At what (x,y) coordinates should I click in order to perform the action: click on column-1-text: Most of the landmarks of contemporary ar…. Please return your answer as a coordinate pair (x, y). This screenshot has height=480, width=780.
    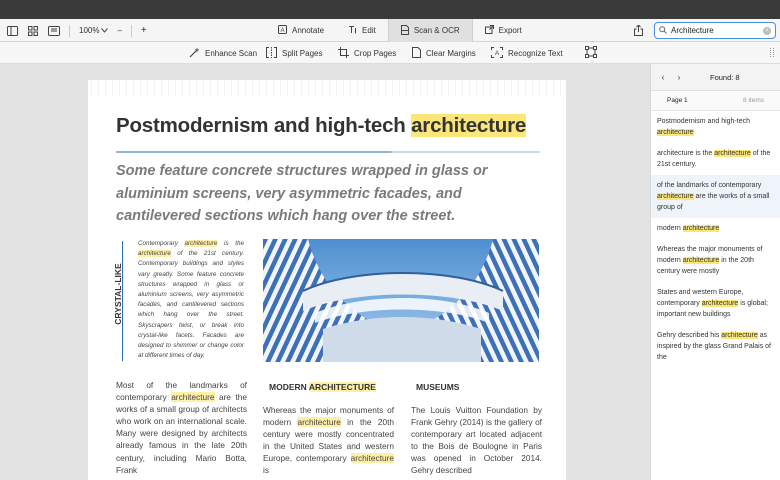
    Looking at the image, I should click on (181, 427).